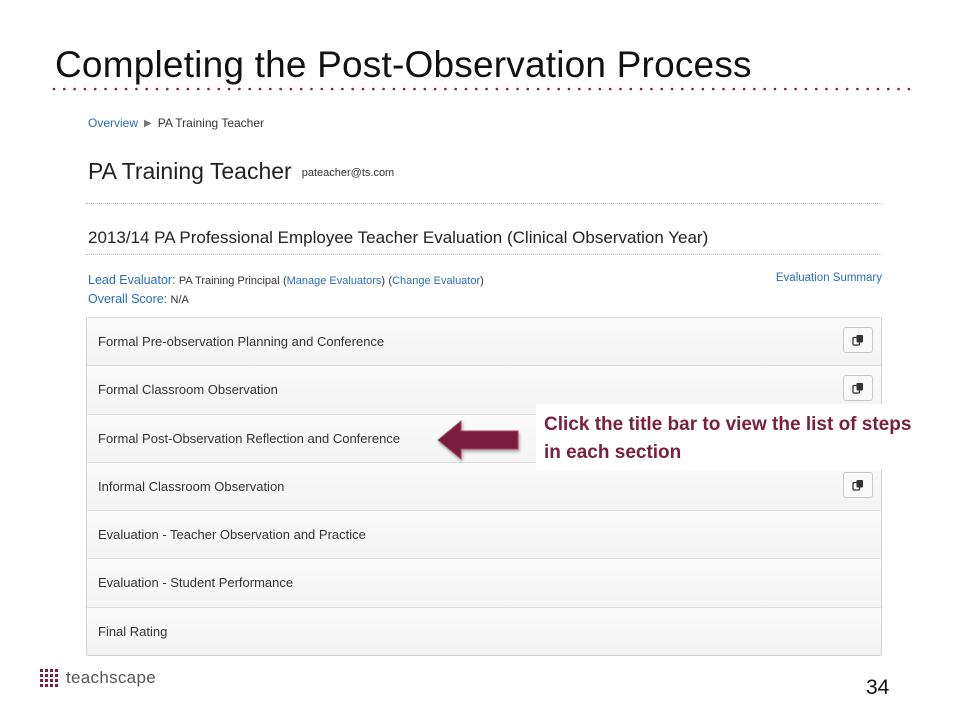  I want to click on section-title: Final Rating, so click(133, 631).